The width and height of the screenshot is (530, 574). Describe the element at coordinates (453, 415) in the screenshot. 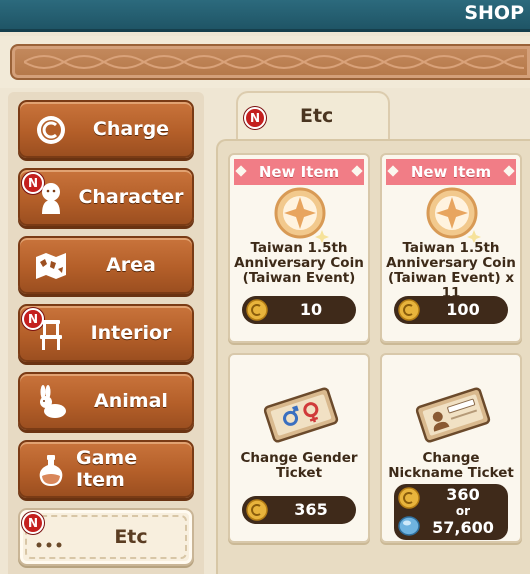

I see `nickname-ticket-icon` at that location.